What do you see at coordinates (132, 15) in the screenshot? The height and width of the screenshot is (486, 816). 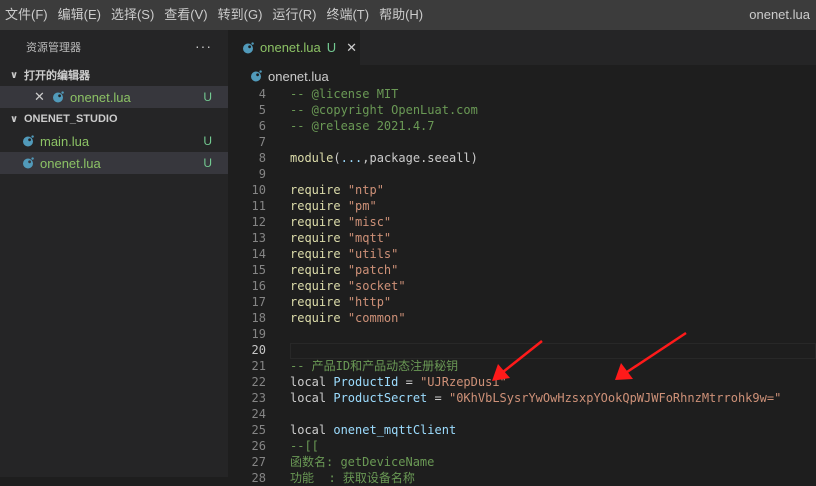 I see `menu-selection: 选择(S)` at bounding box center [132, 15].